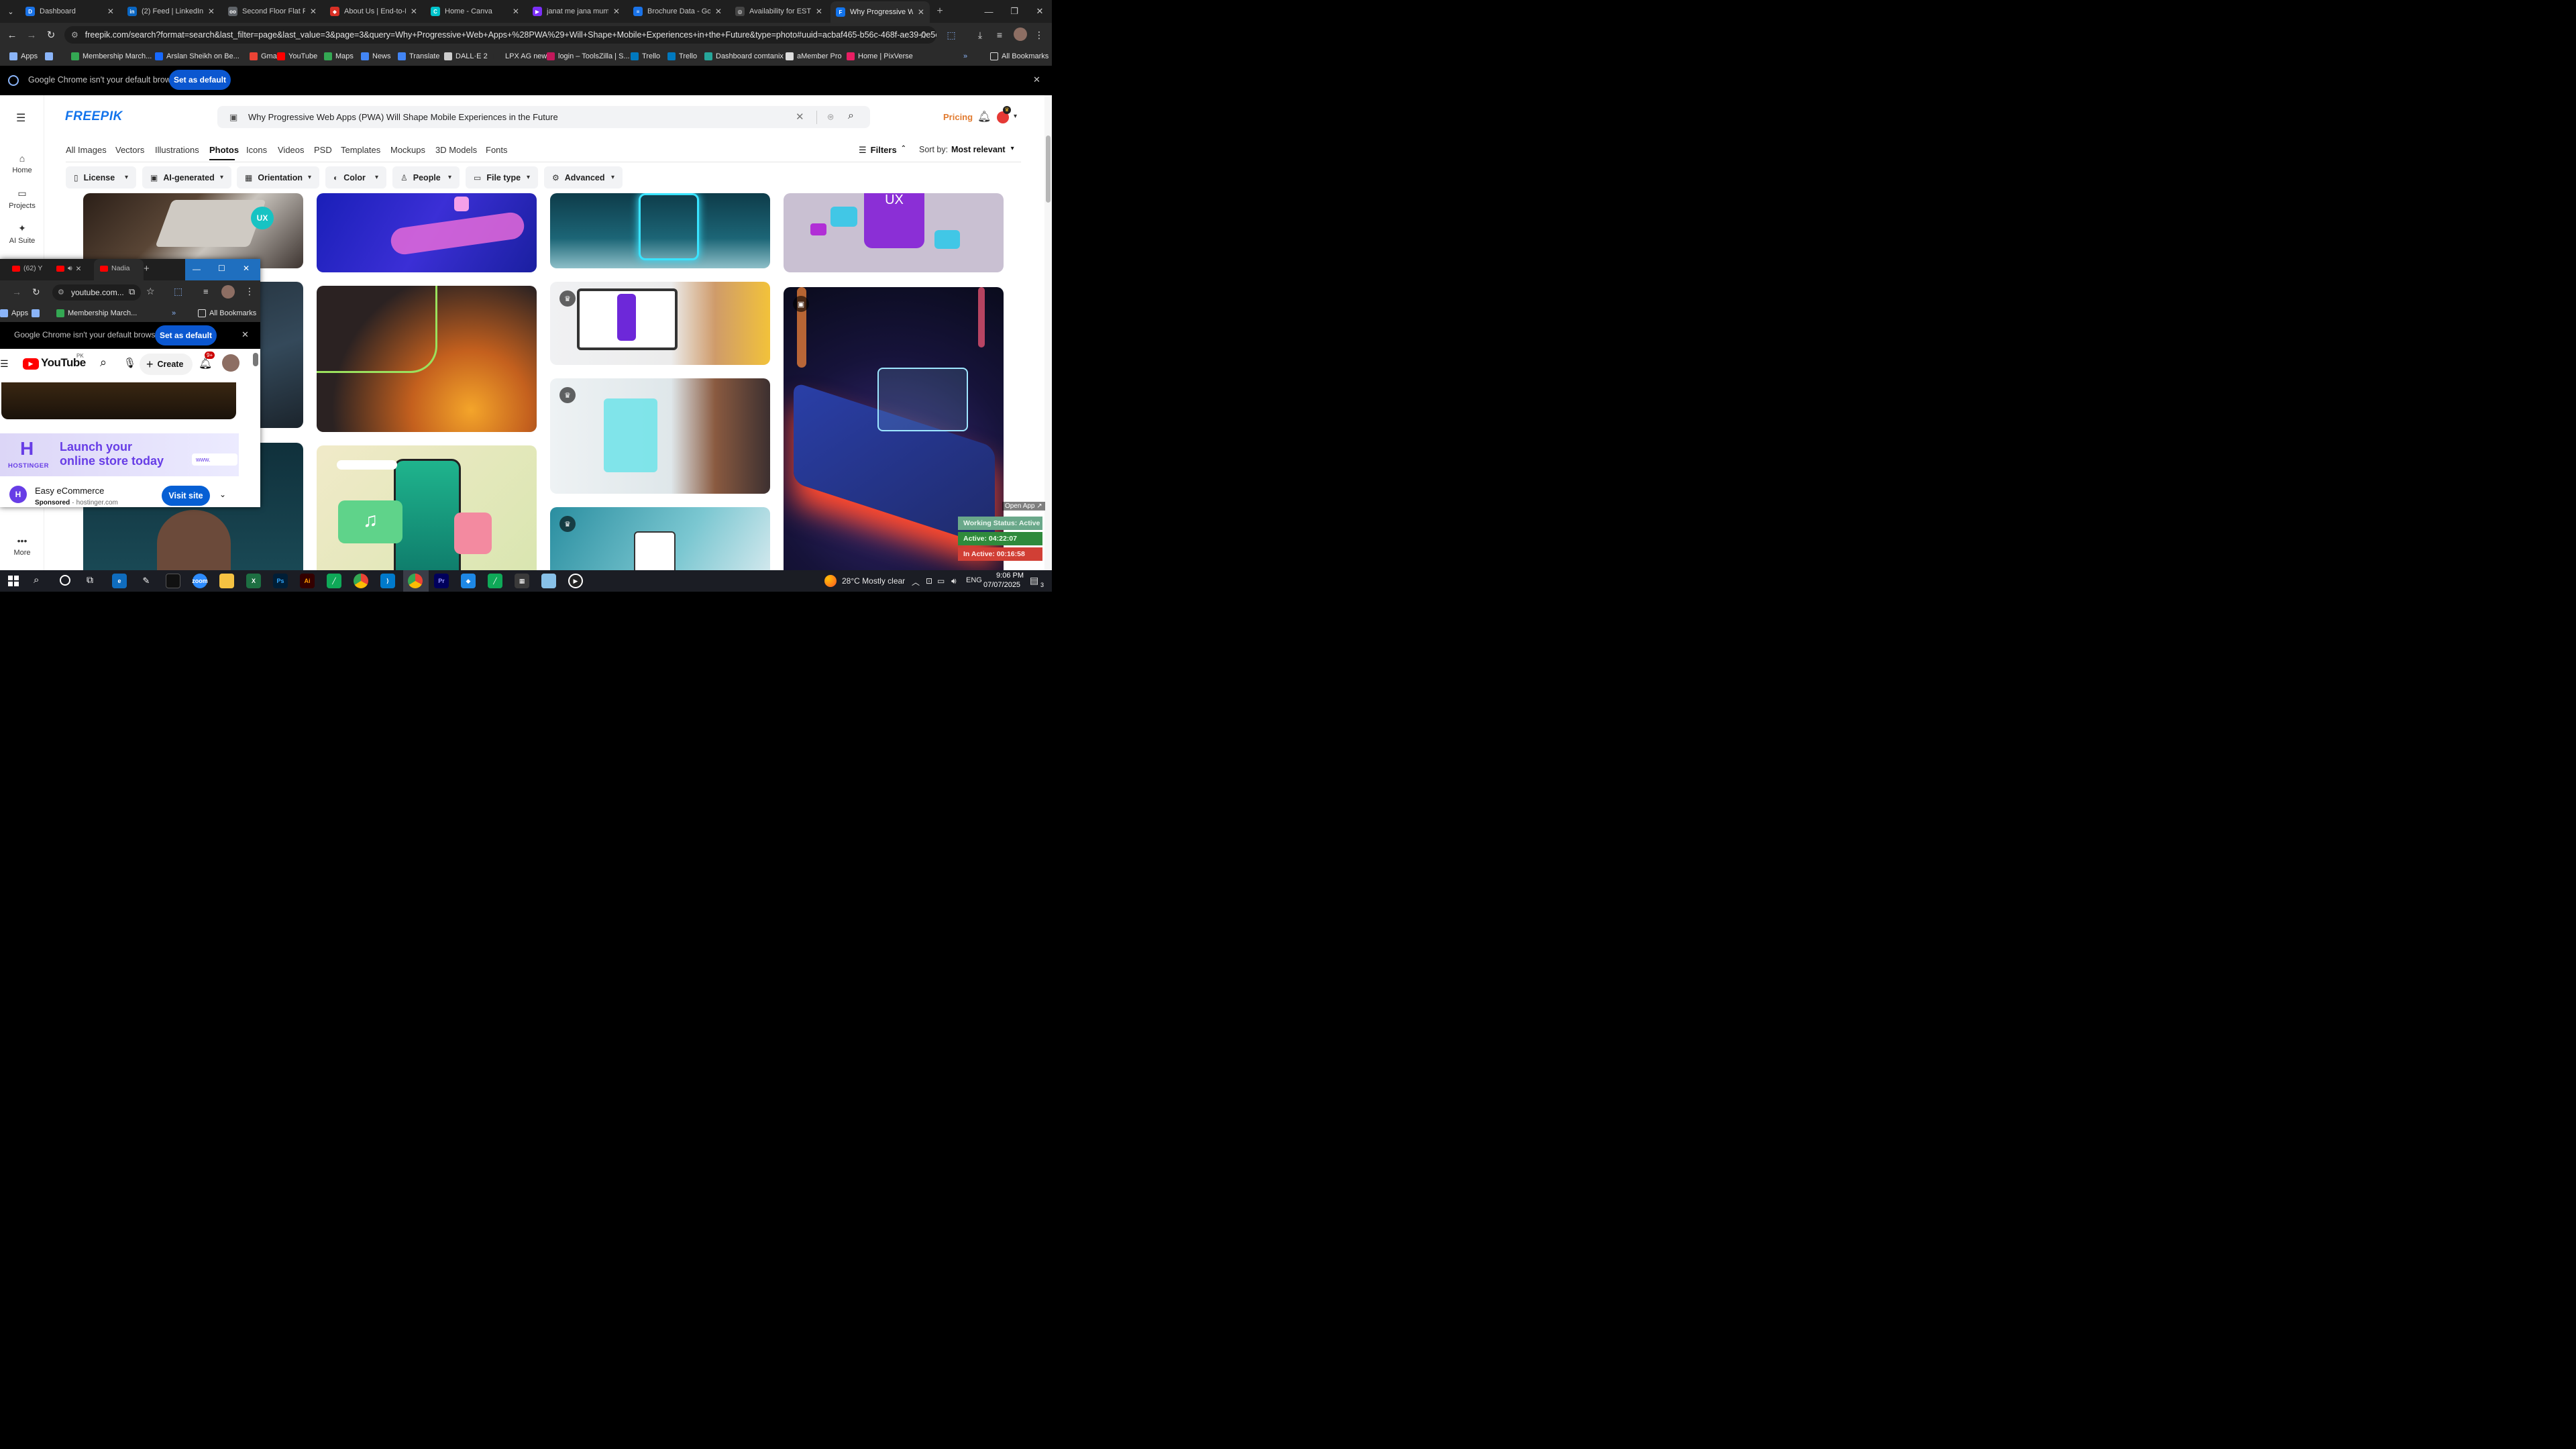  I want to click on app-icon: ╱, so click(333, 580).